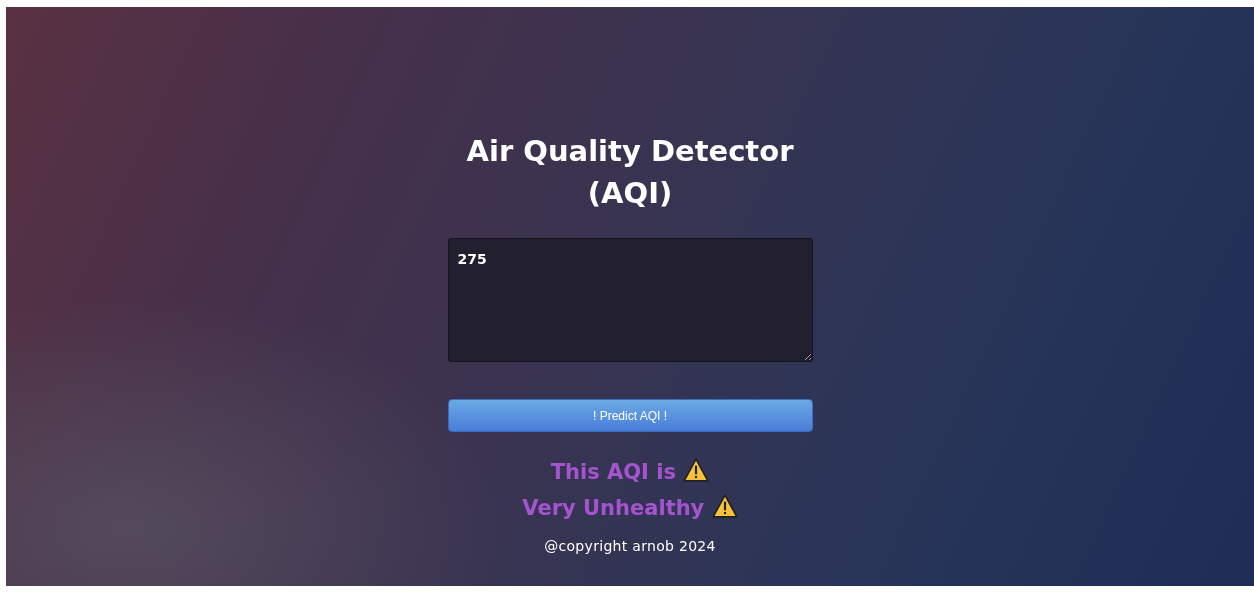 The width and height of the screenshot is (1254, 593). I want to click on aqi-input-field: 275, so click(630, 300).